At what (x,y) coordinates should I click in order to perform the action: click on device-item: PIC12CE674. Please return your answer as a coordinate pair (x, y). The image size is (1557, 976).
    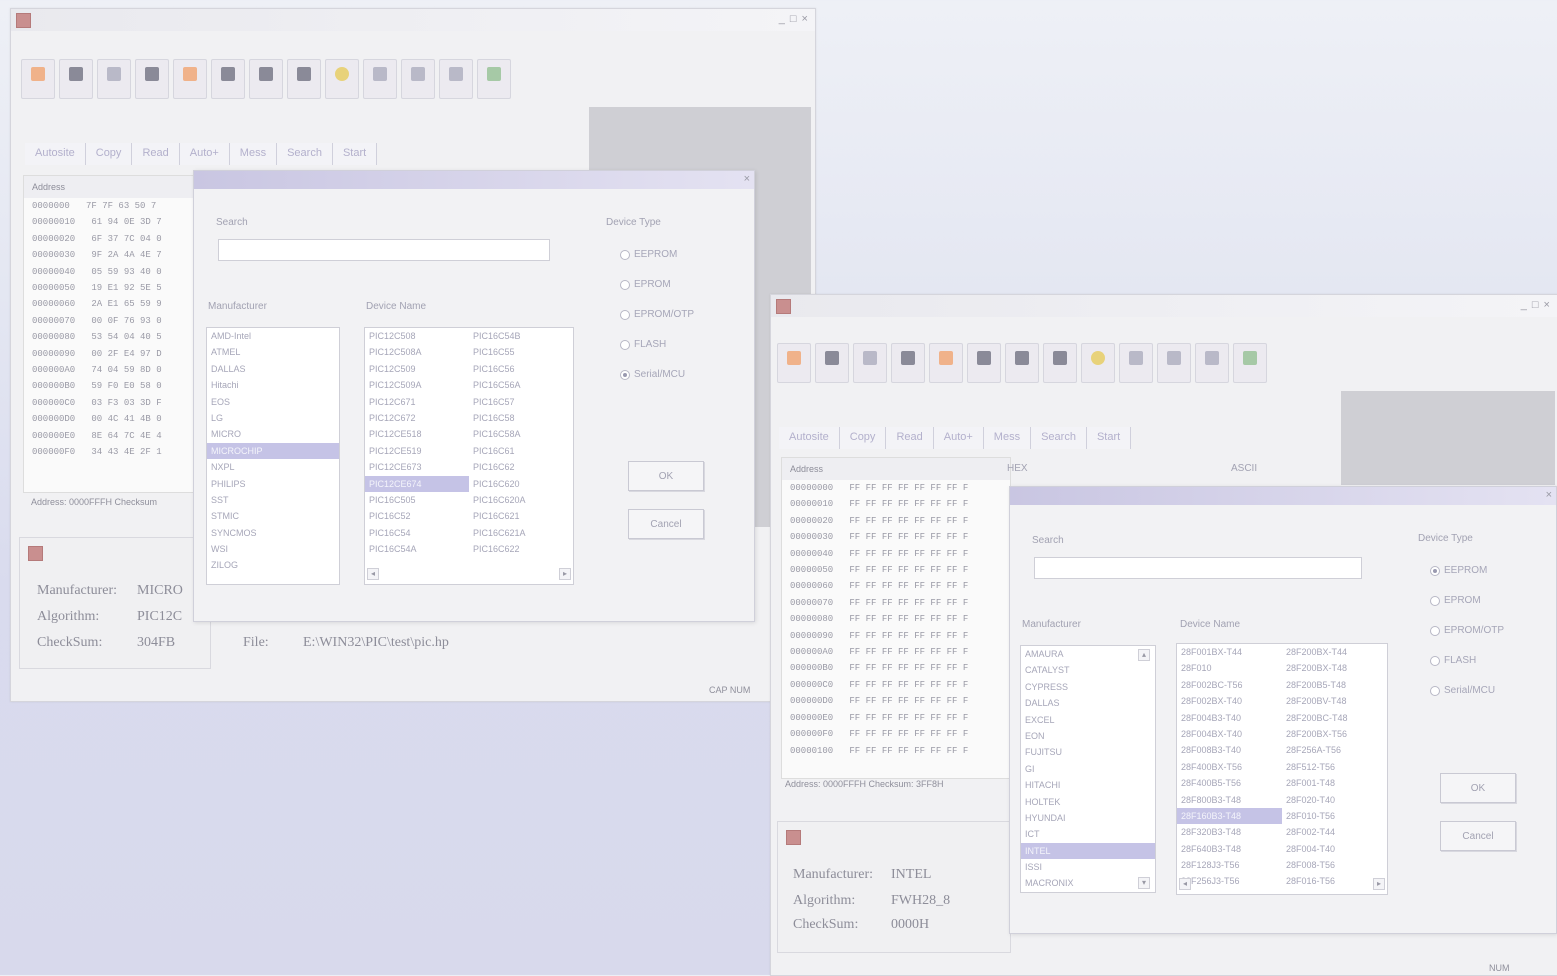
    Looking at the image, I should click on (417, 483).